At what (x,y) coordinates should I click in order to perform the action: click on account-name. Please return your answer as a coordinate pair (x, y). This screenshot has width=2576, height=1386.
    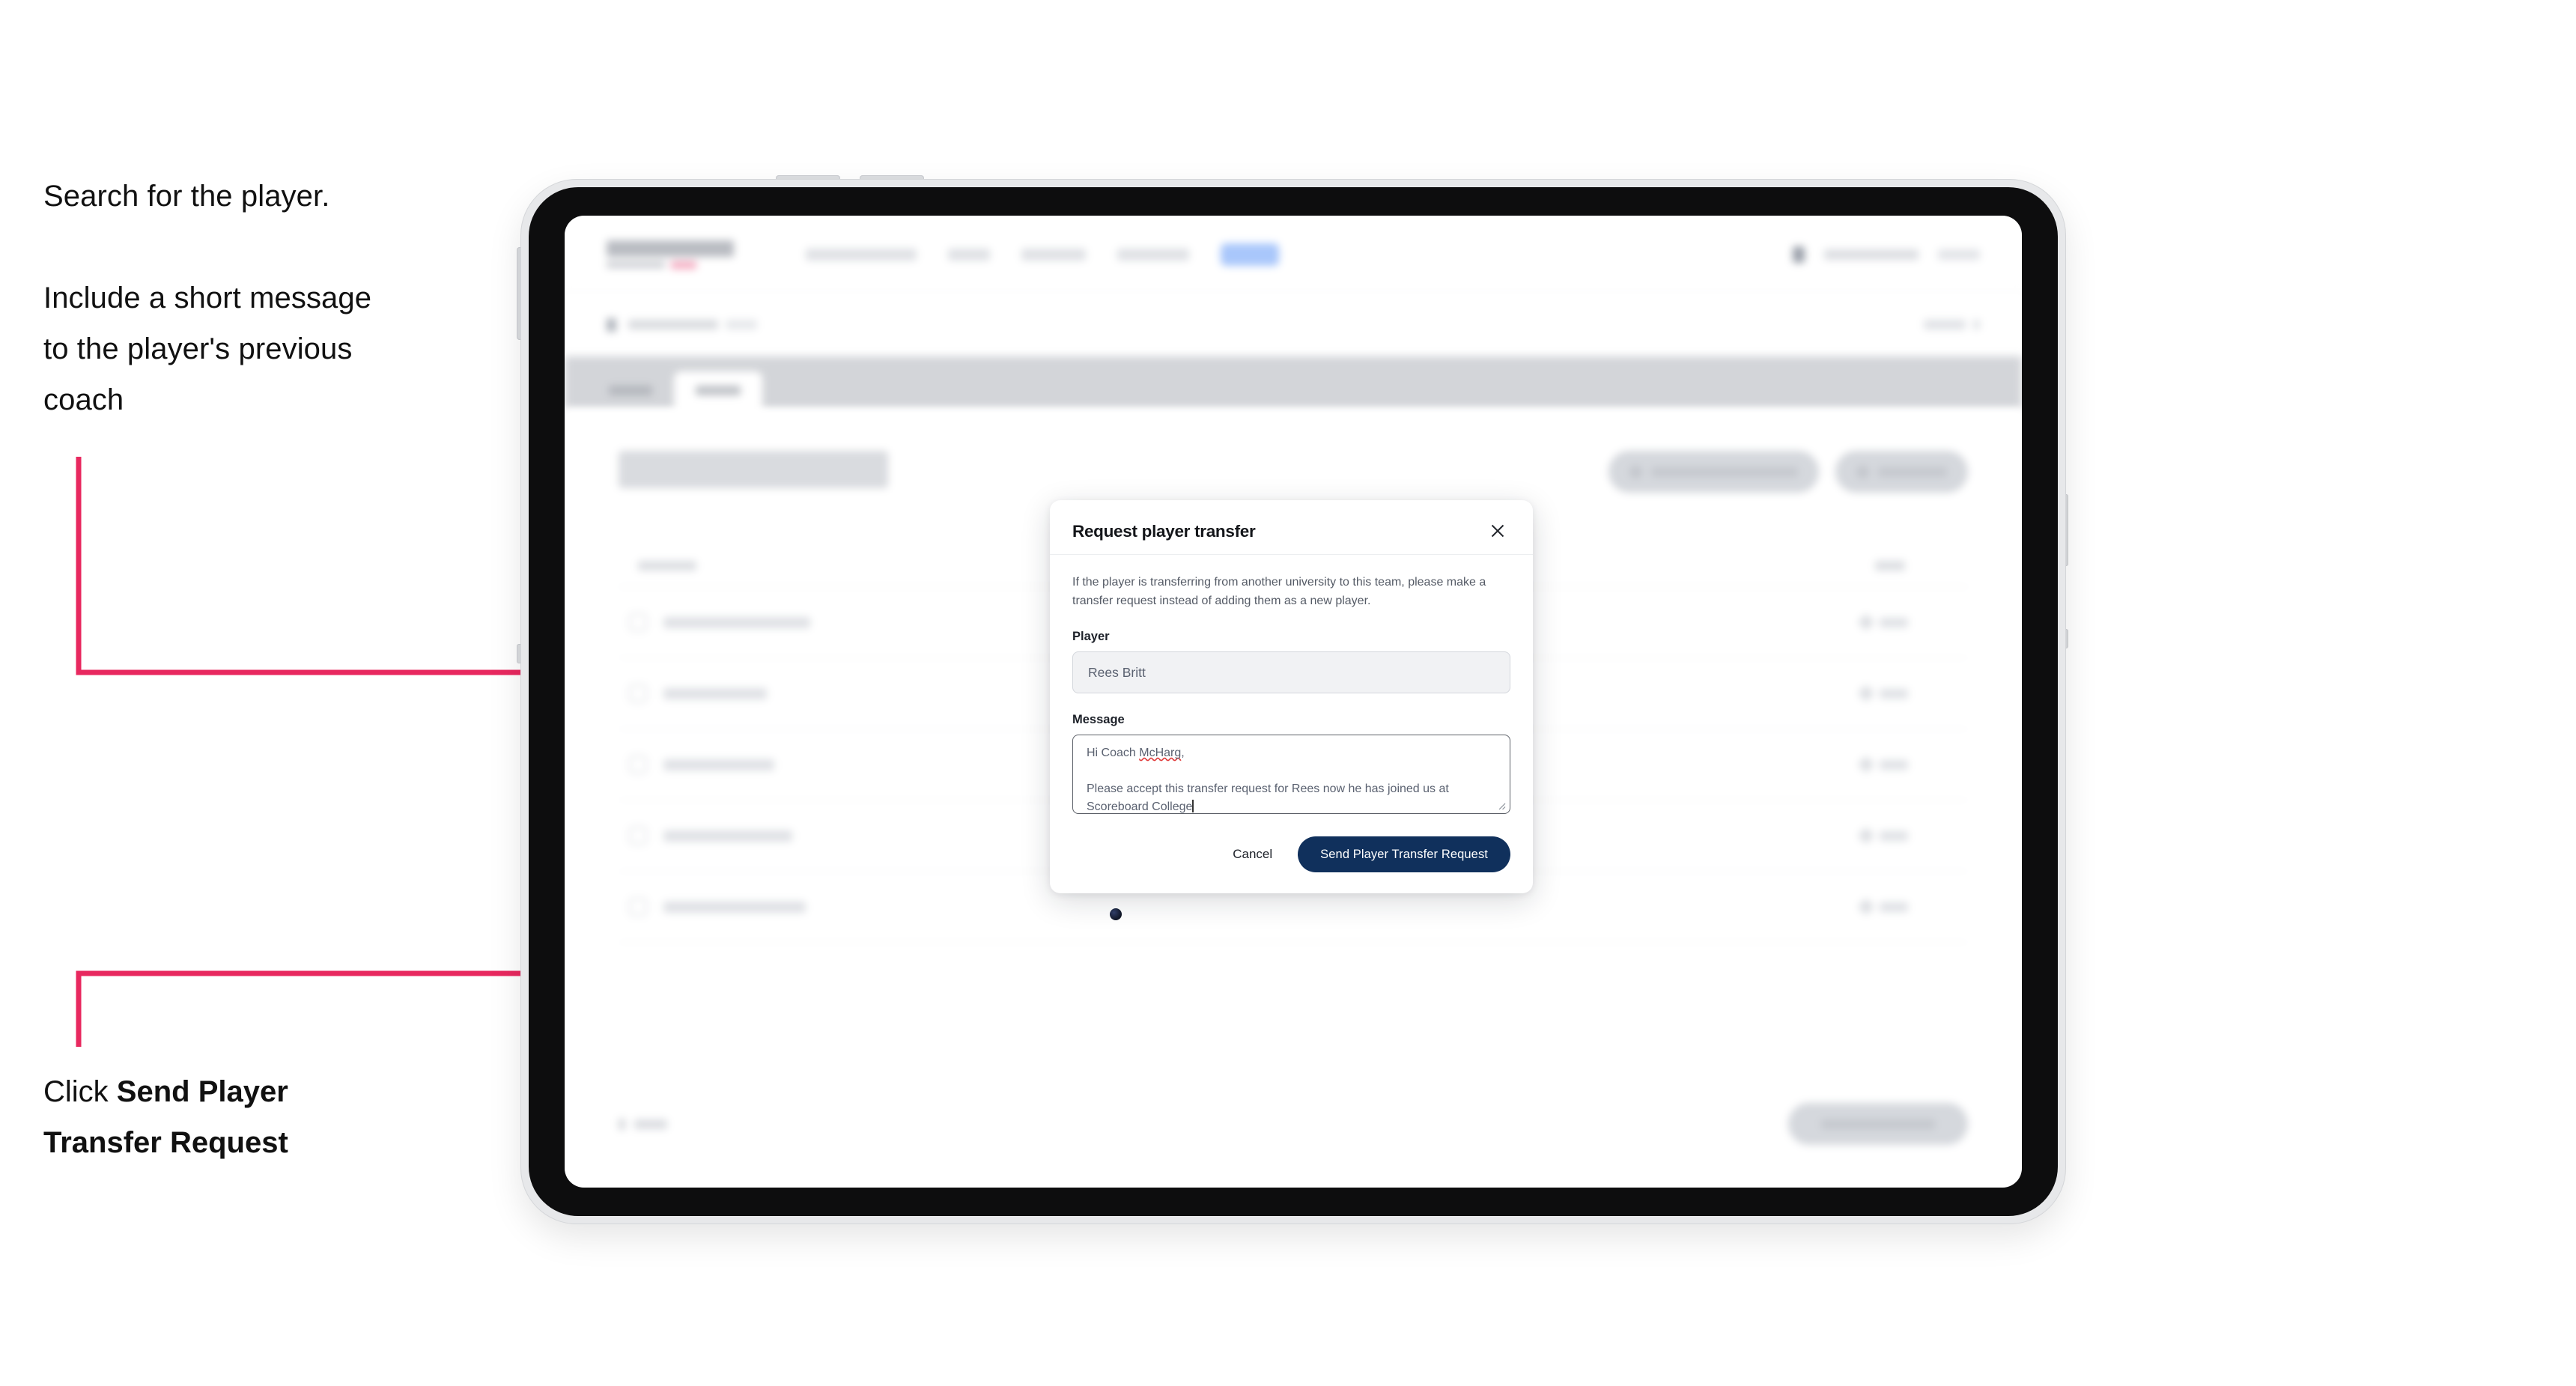
    Looking at the image, I should click on (1871, 255).